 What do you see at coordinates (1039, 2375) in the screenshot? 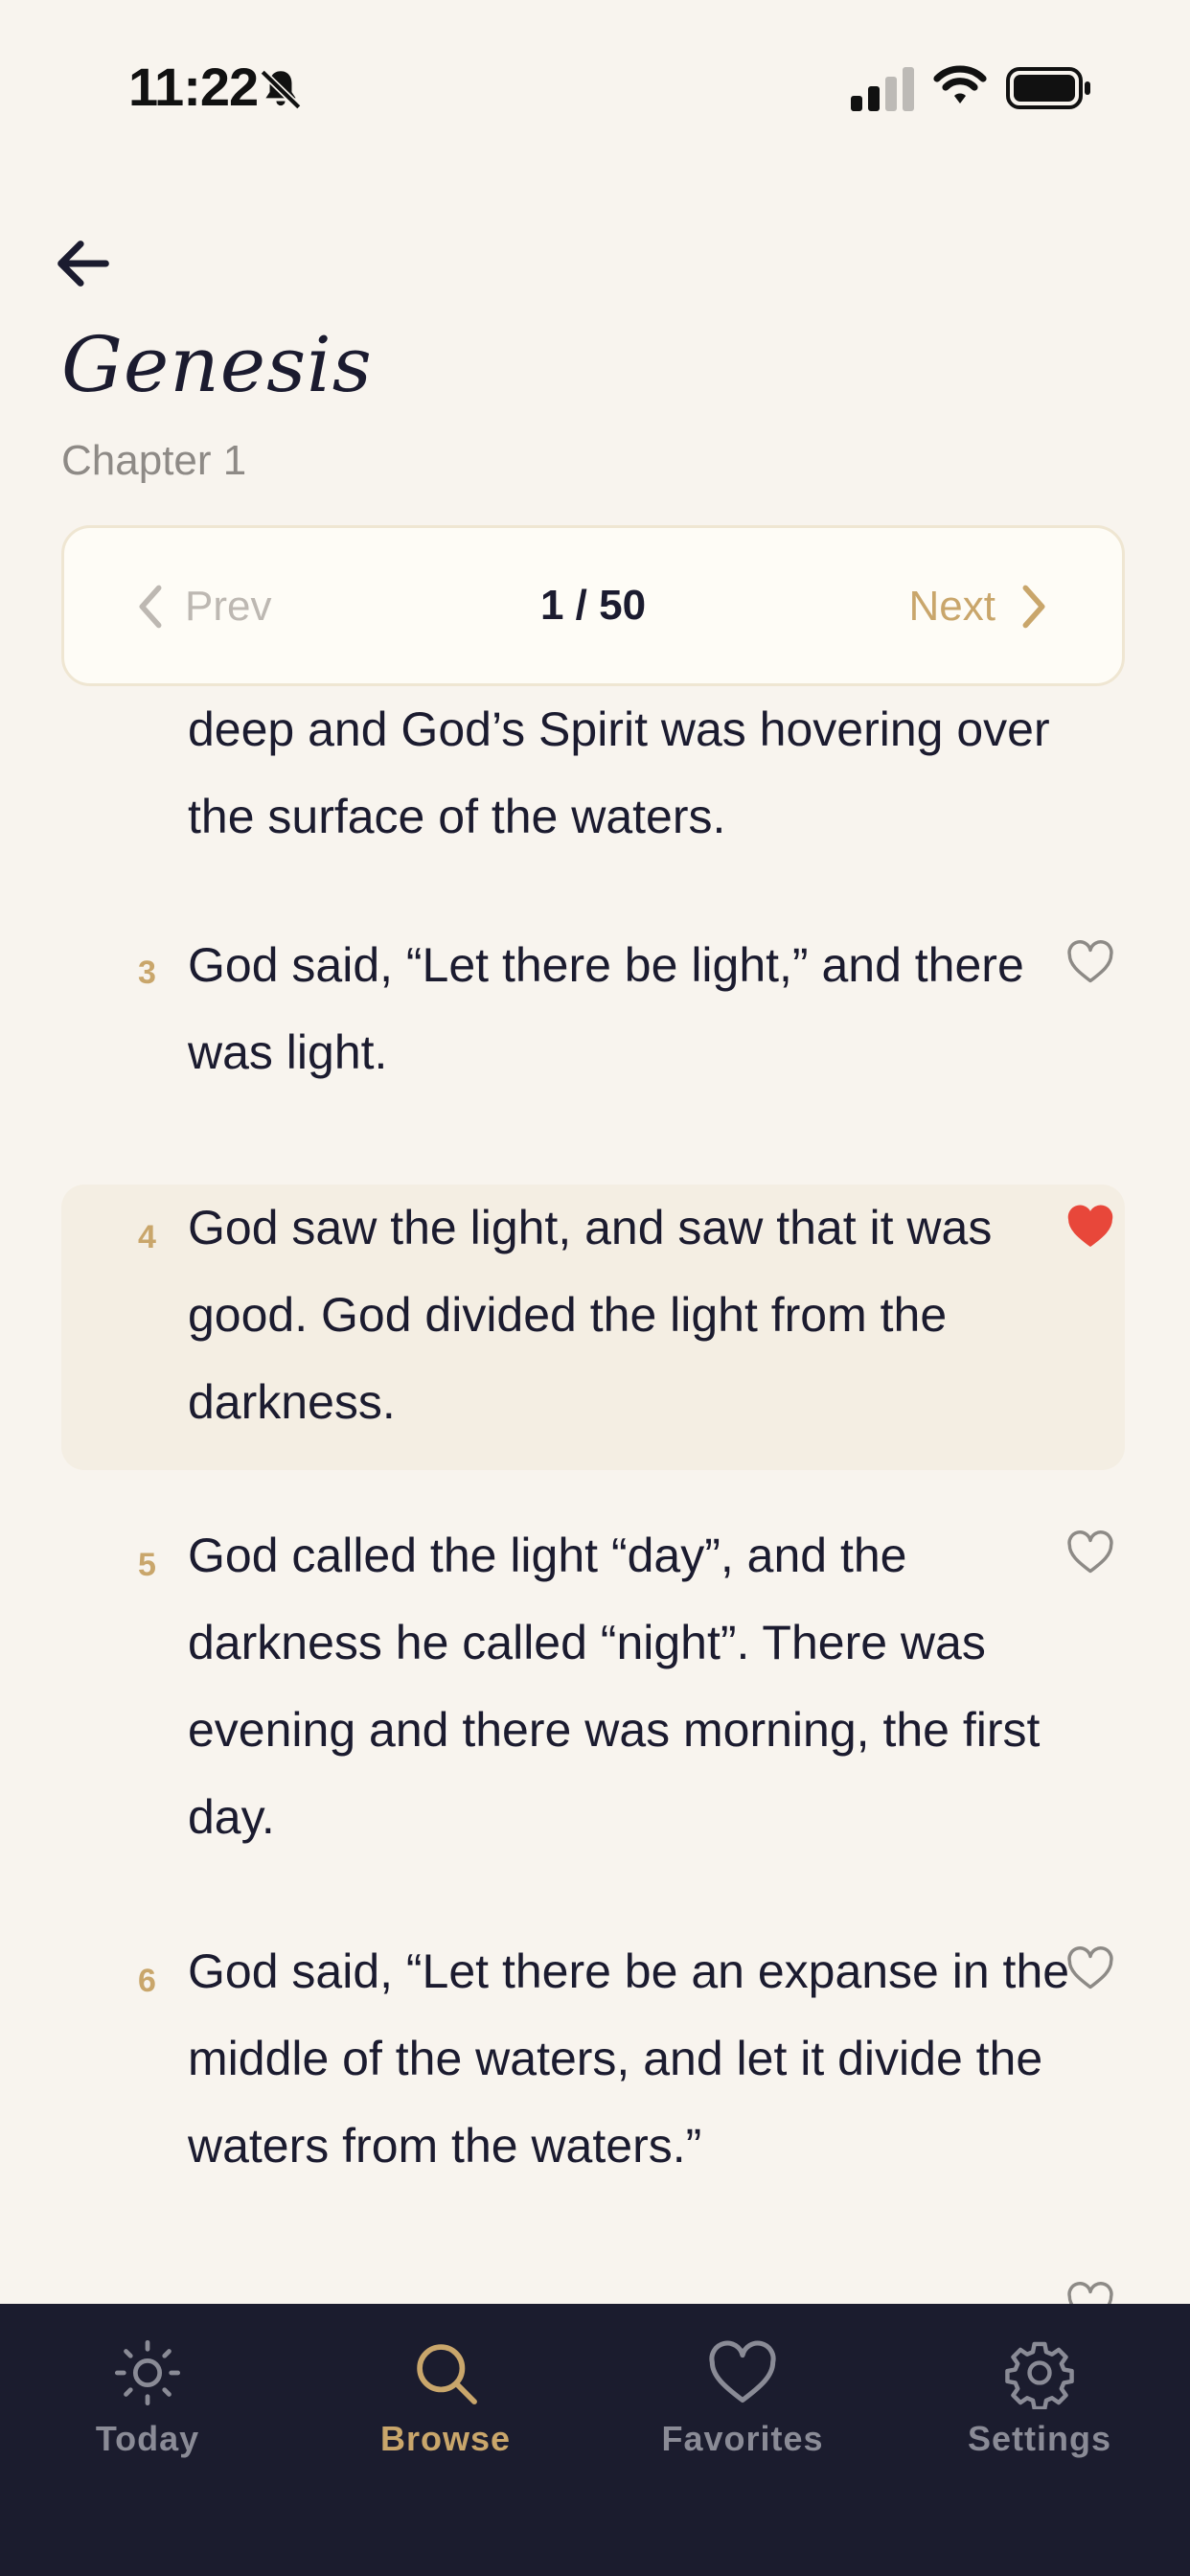
I see `gear-icon` at bounding box center [1039, 2375].